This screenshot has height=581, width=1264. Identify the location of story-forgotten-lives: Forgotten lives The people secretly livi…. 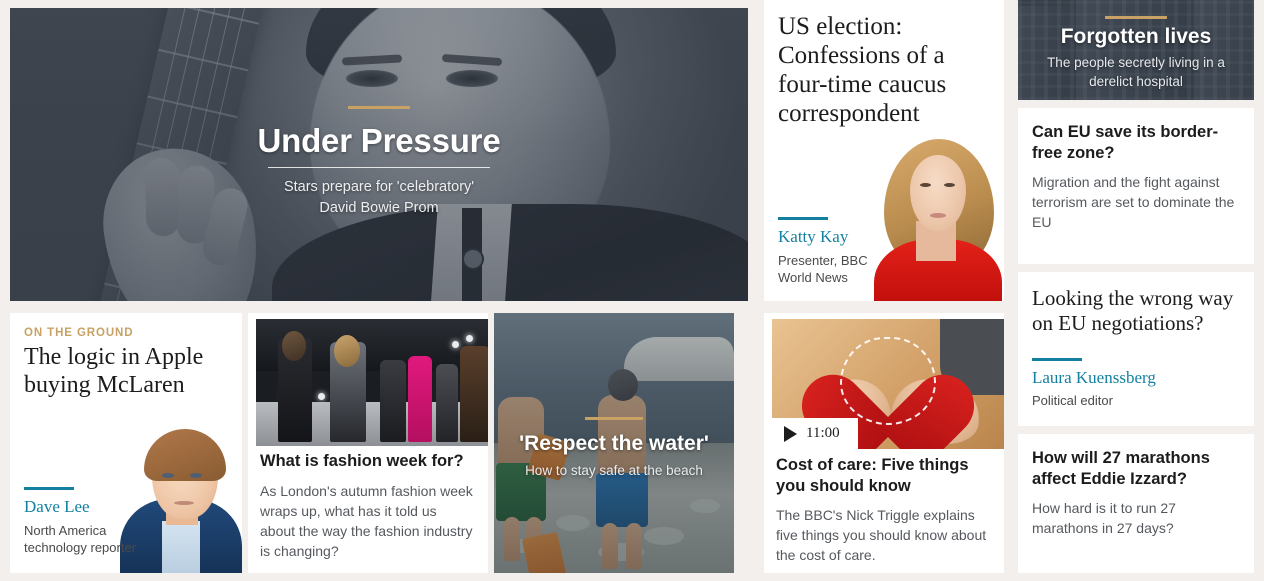
(1136, 50).